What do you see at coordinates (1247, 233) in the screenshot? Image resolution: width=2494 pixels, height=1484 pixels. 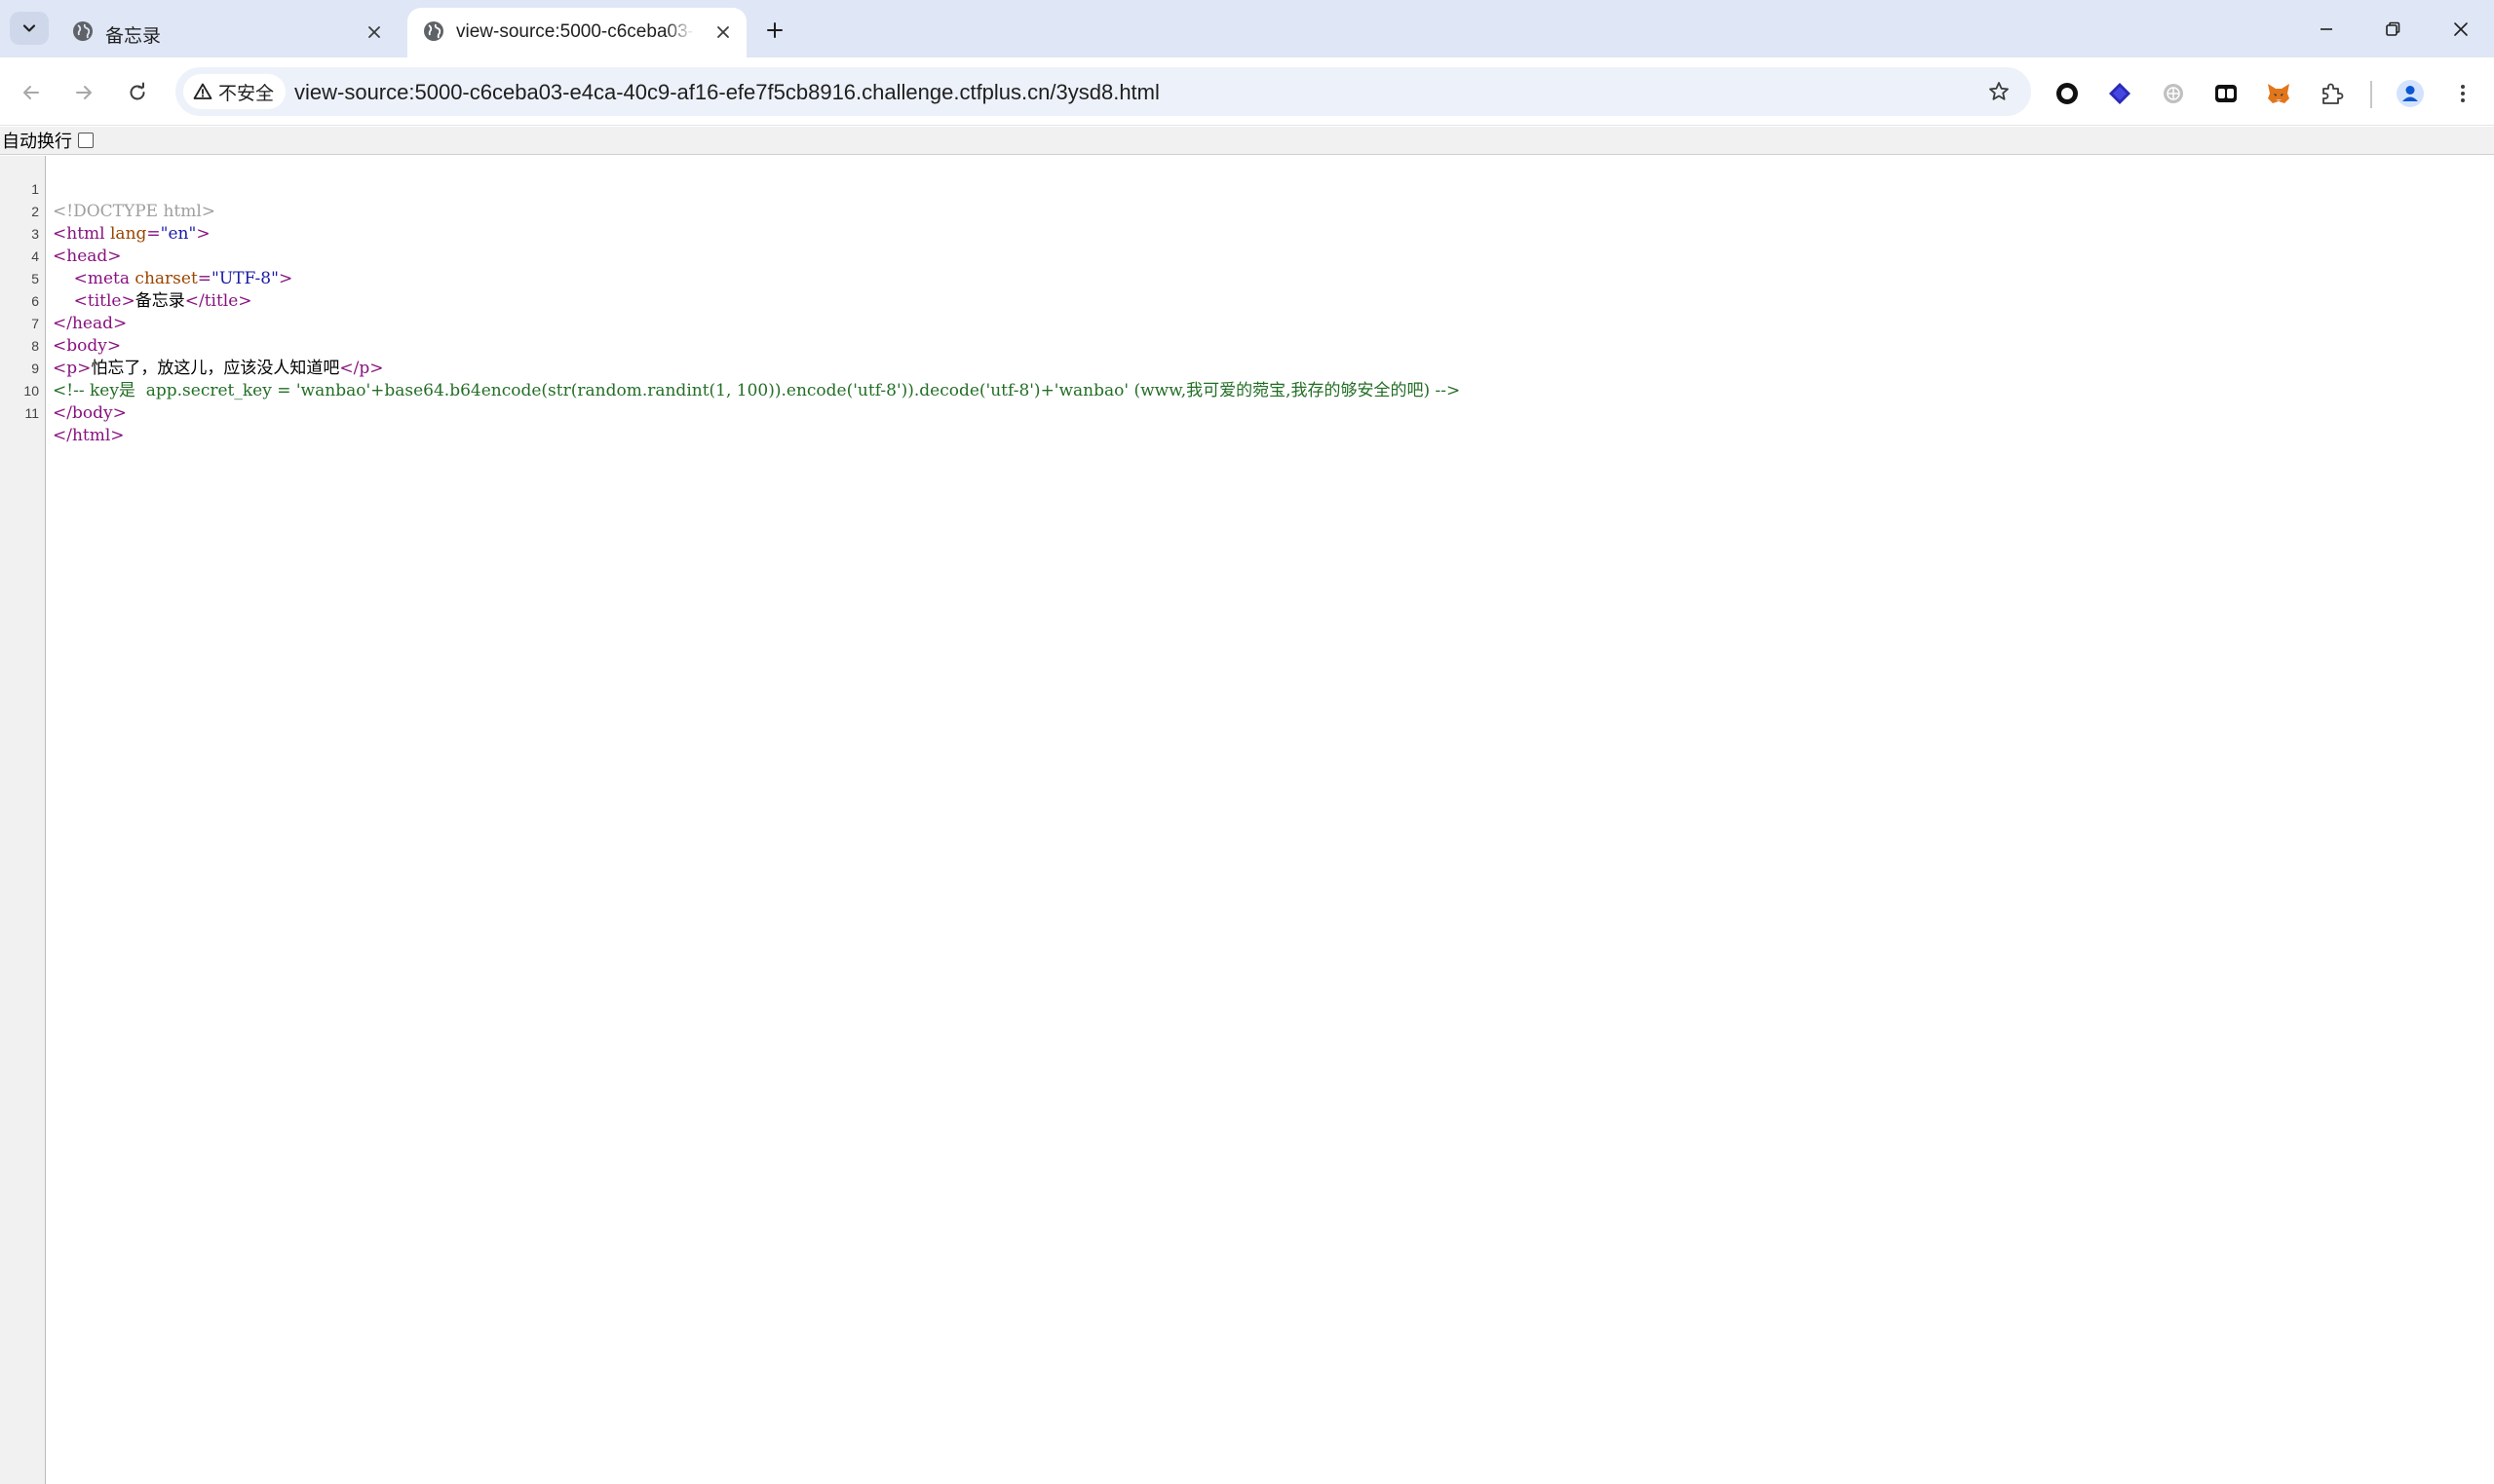 I see `source-line: 3 <head>` at bounding box center [1247, 233].